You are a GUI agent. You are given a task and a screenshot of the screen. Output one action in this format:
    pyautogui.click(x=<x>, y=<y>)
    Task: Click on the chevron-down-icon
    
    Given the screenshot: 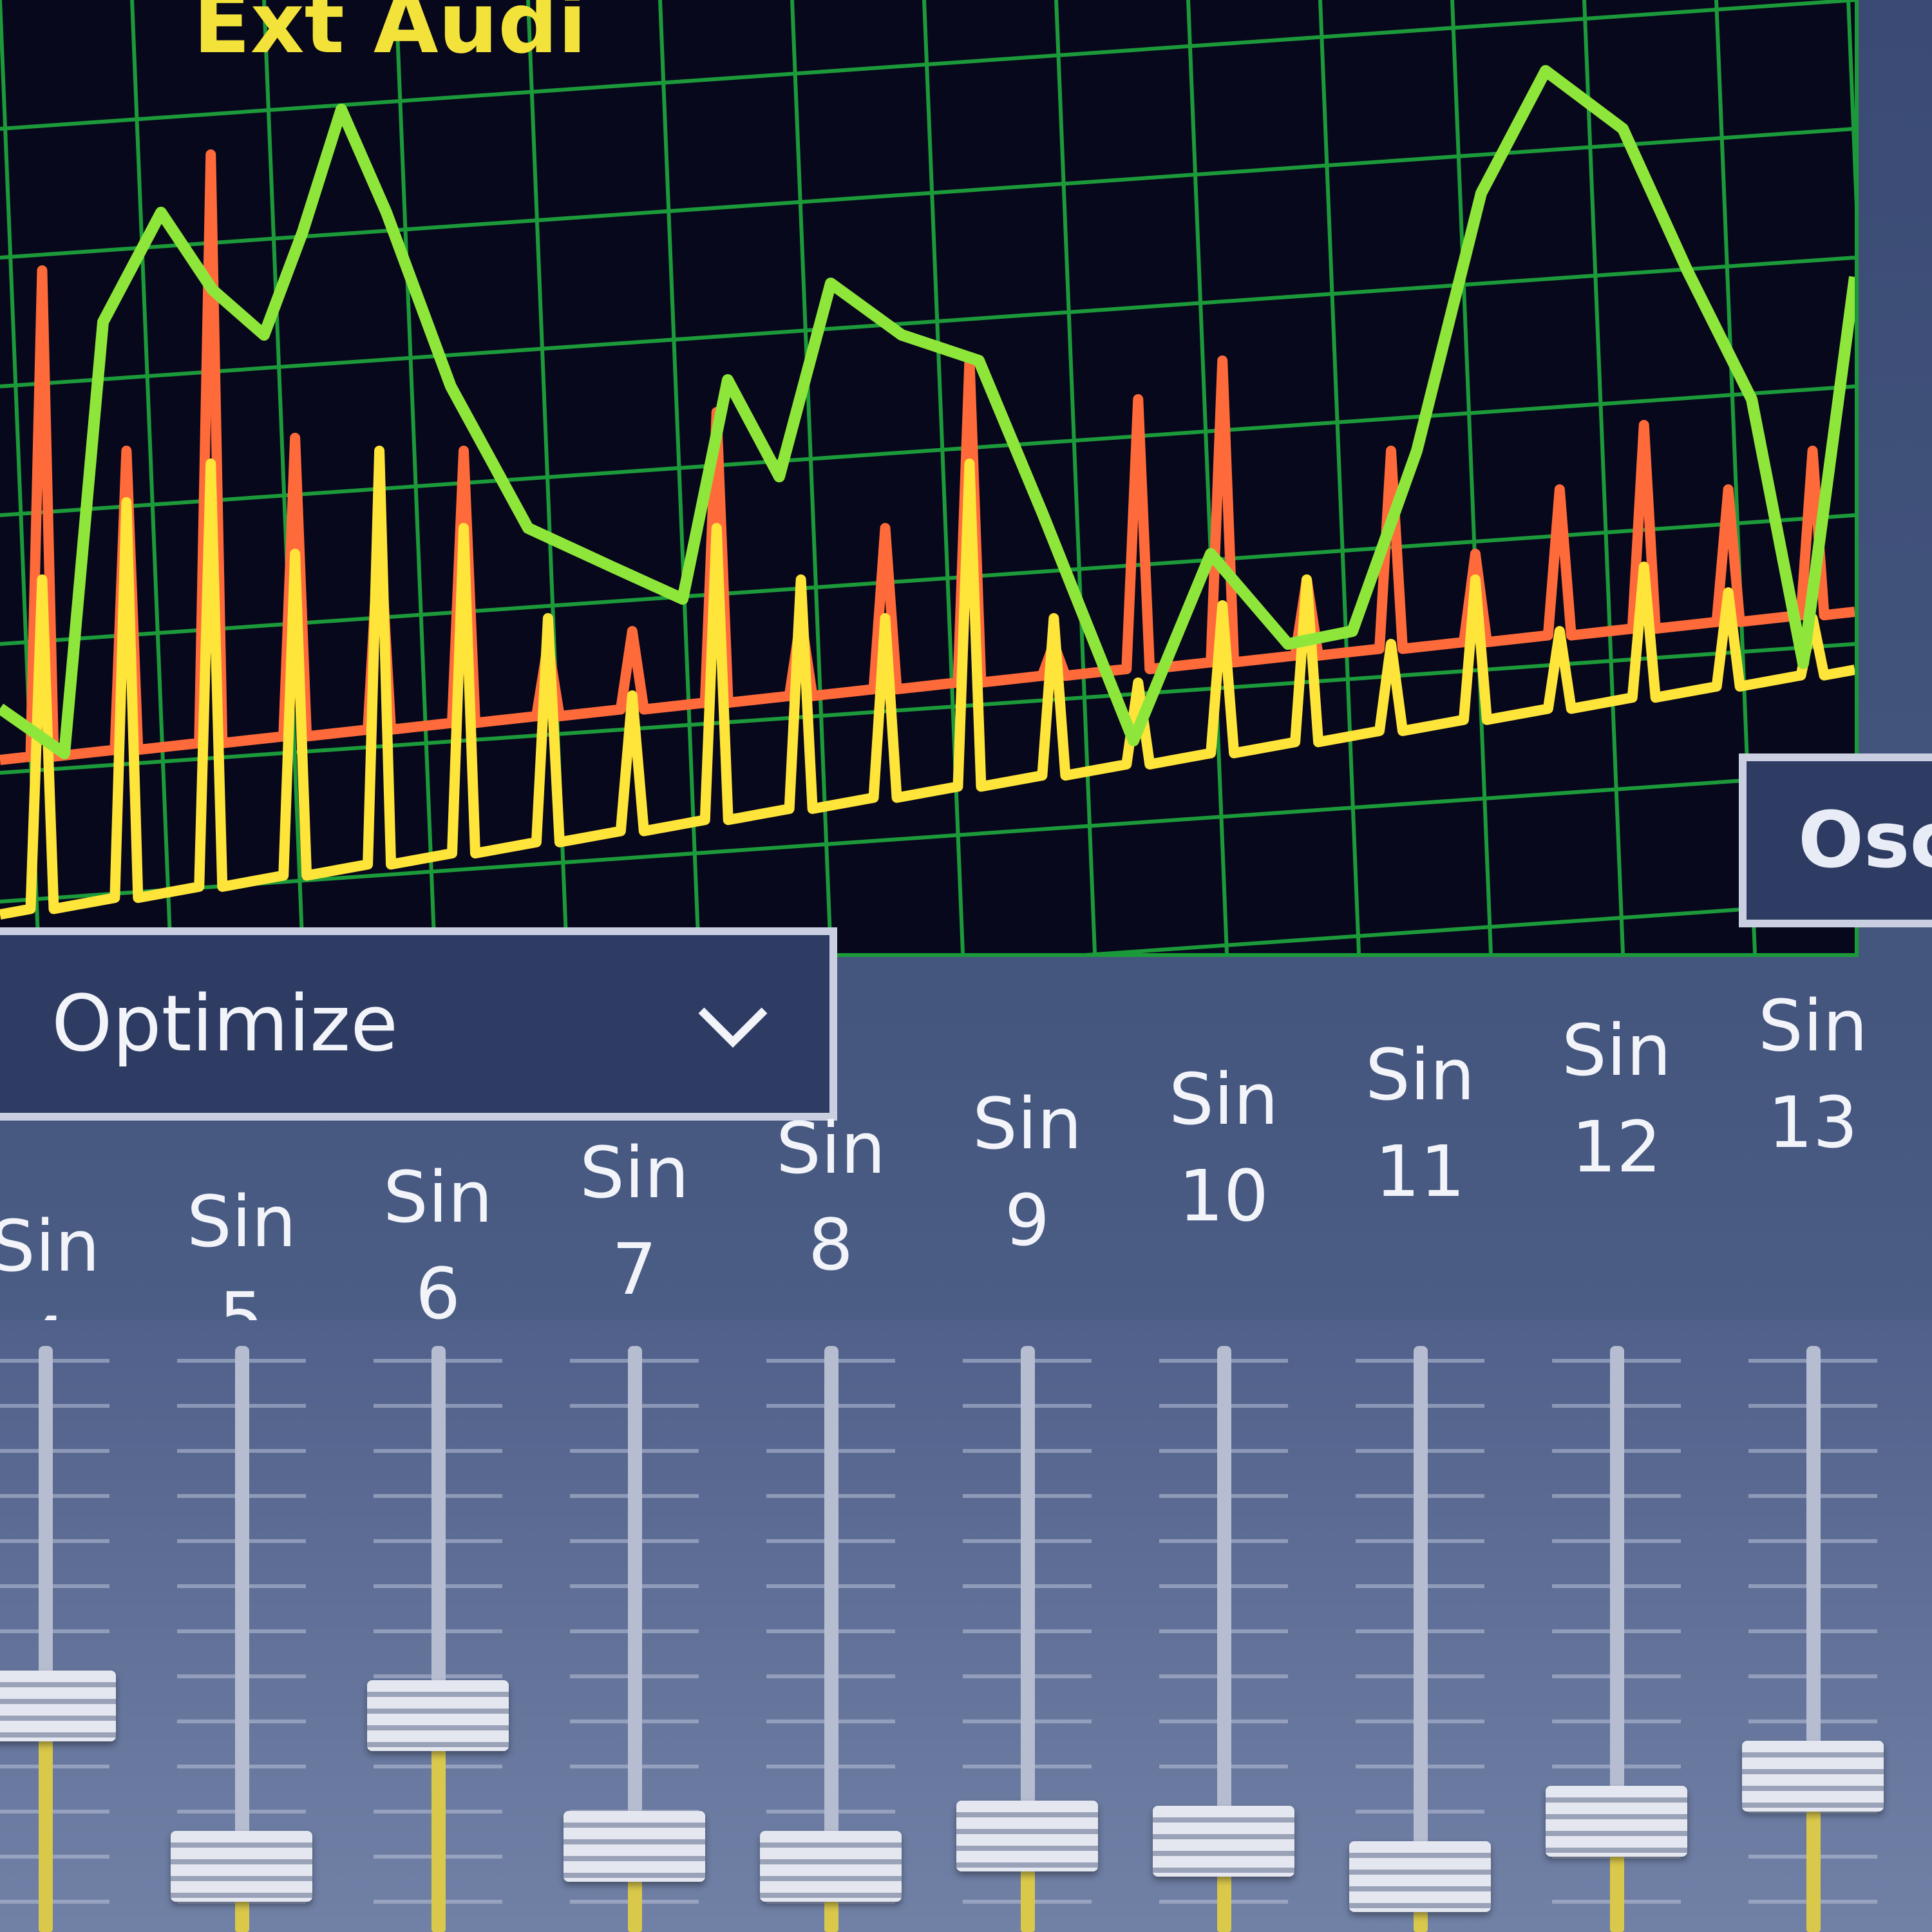 What is the action you would take?
    pyautogui.click(x=733, y=1027)
    